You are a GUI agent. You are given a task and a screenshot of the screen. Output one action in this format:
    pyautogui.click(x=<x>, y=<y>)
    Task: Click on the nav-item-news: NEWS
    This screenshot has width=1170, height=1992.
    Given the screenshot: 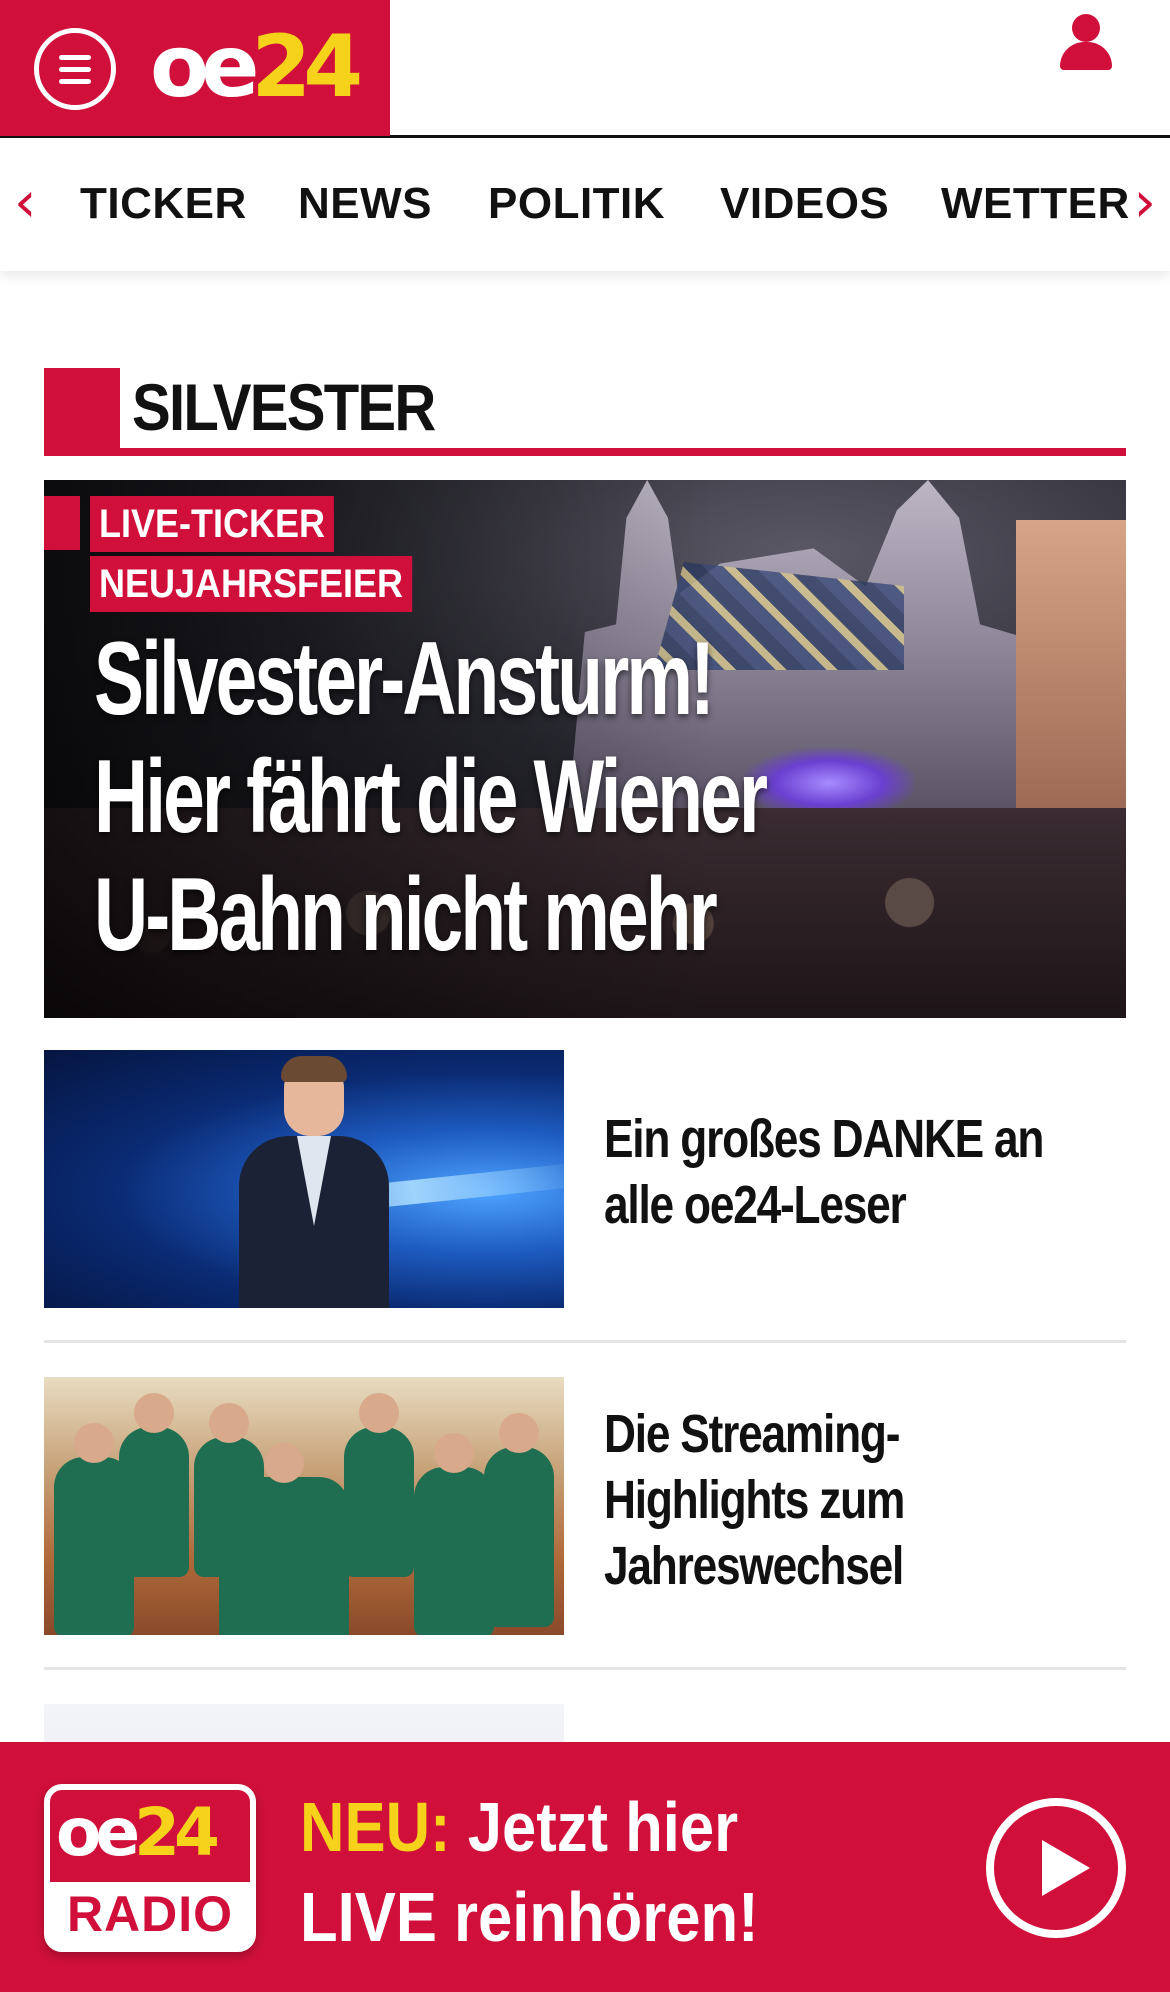 What is the action you would take?
    pyautogui.click(x=365, y=204)
    